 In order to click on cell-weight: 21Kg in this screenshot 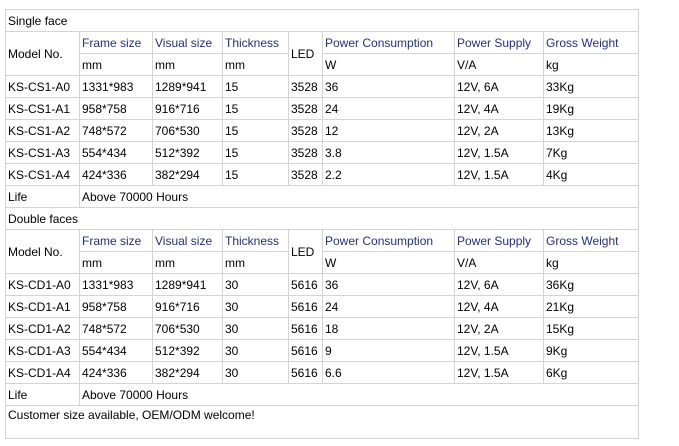, I will do `click(591, 306)`.